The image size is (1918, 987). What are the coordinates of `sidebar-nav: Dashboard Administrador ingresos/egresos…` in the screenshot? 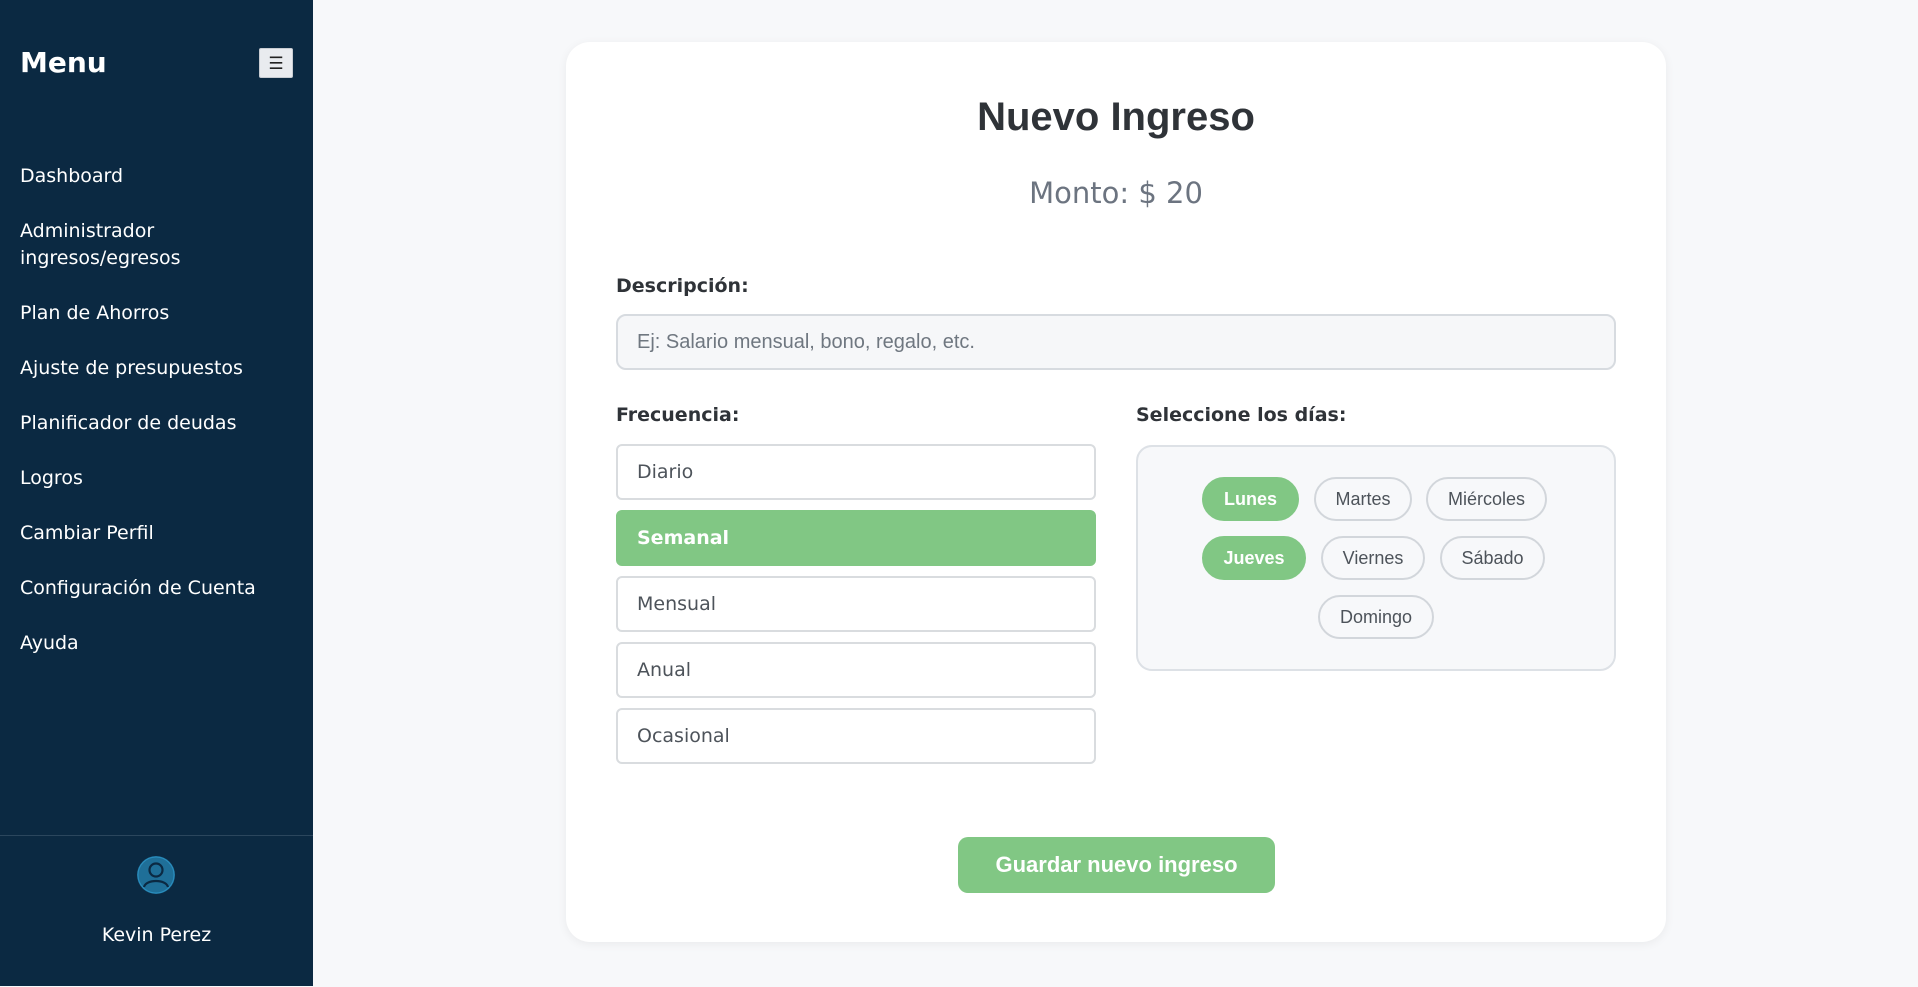 It's located at (155, 424).